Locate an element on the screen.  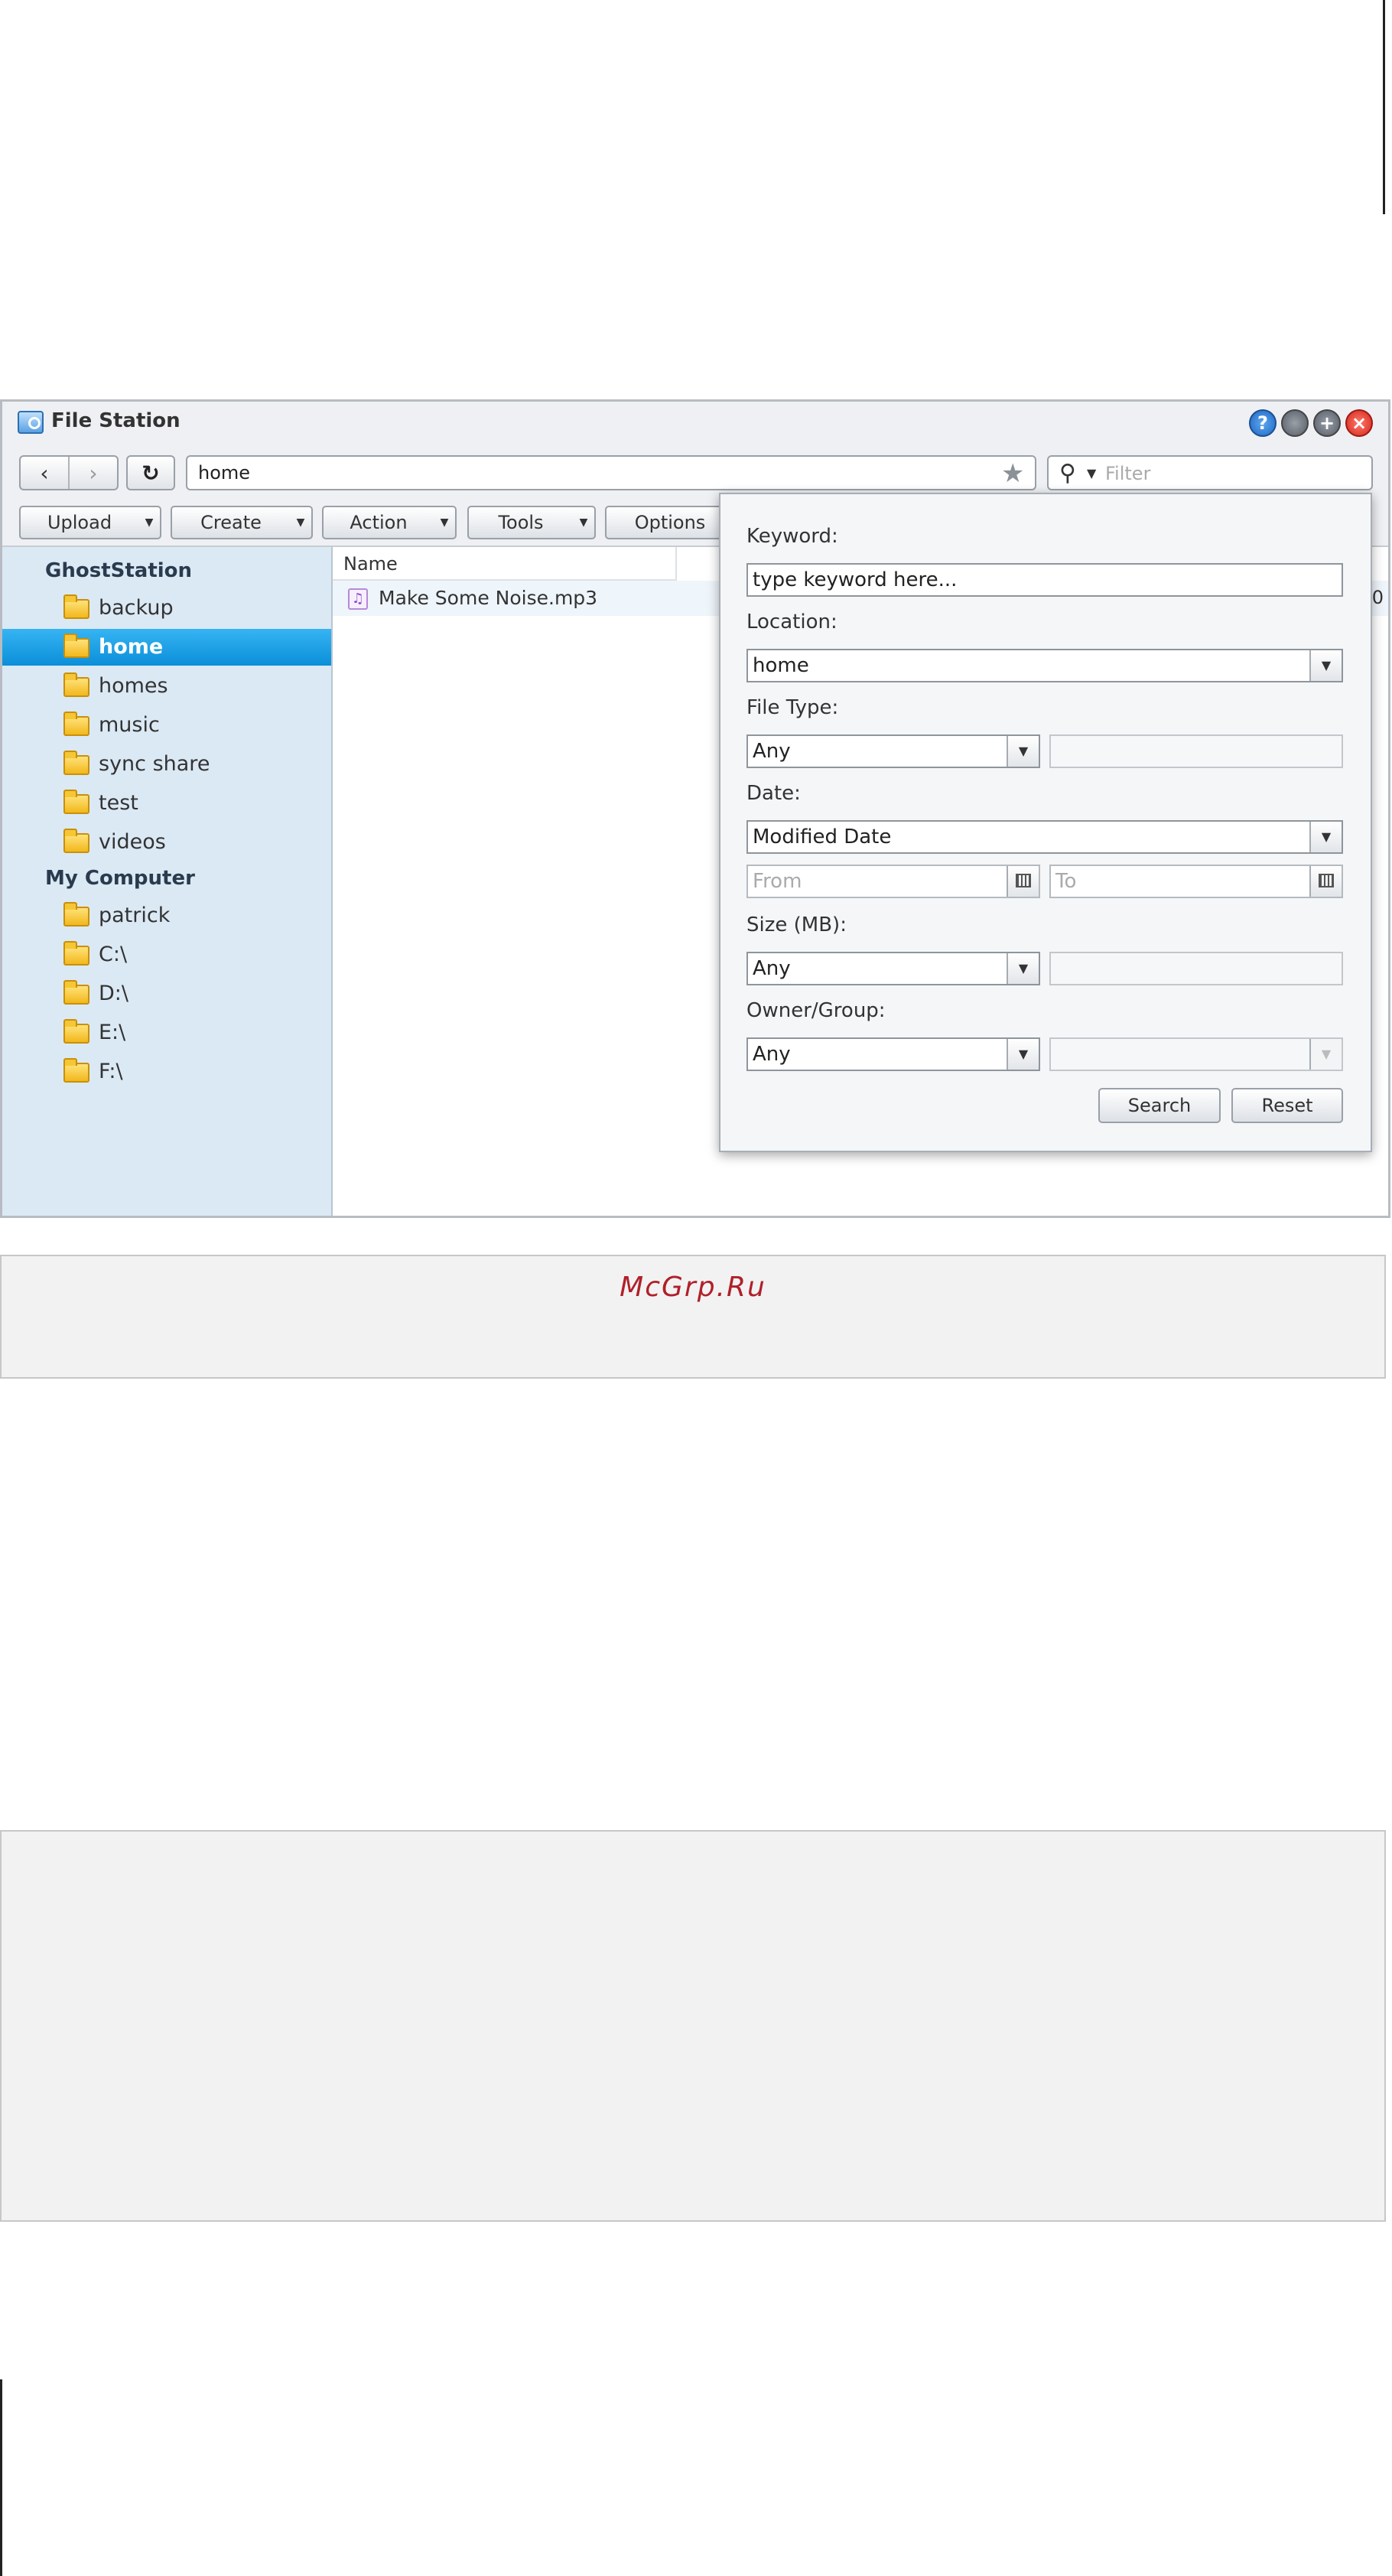
help-icon: ? is located at coordinates (1263, 423).